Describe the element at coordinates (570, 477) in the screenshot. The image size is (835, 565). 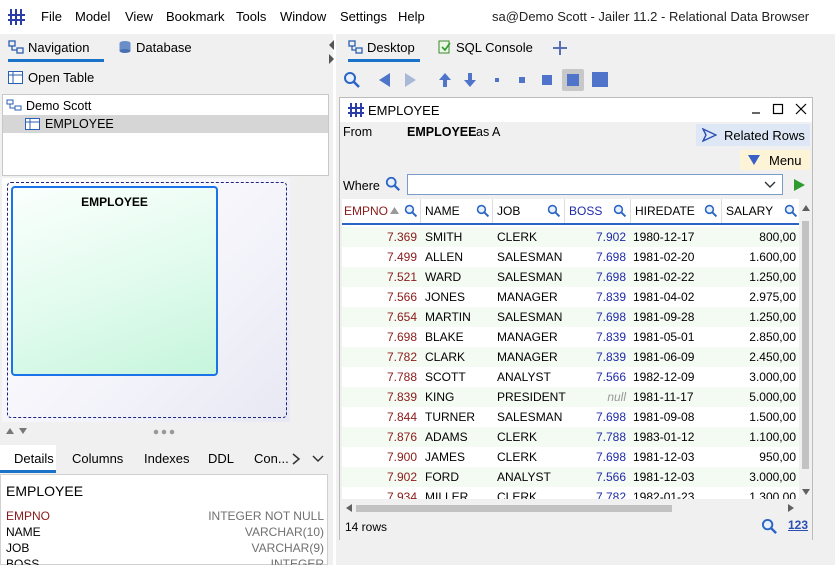
I see `table-row: 7.902 FORD ANALYST 7.566 1981-12-03 3.000,00` at that location.